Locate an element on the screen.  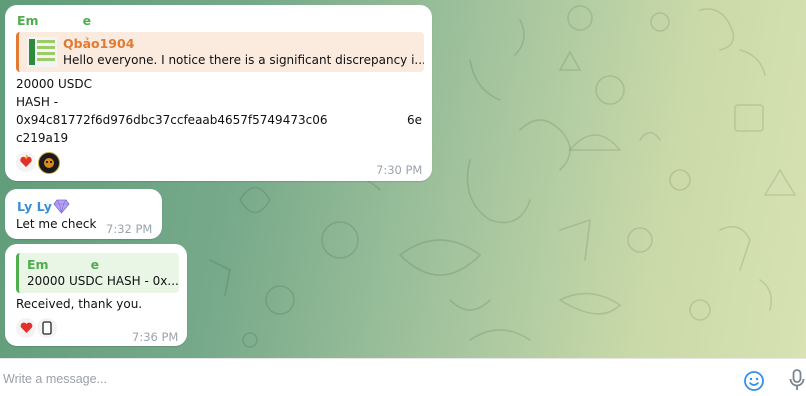
tiger-sticker-icon is located at coordinates (49, 163).